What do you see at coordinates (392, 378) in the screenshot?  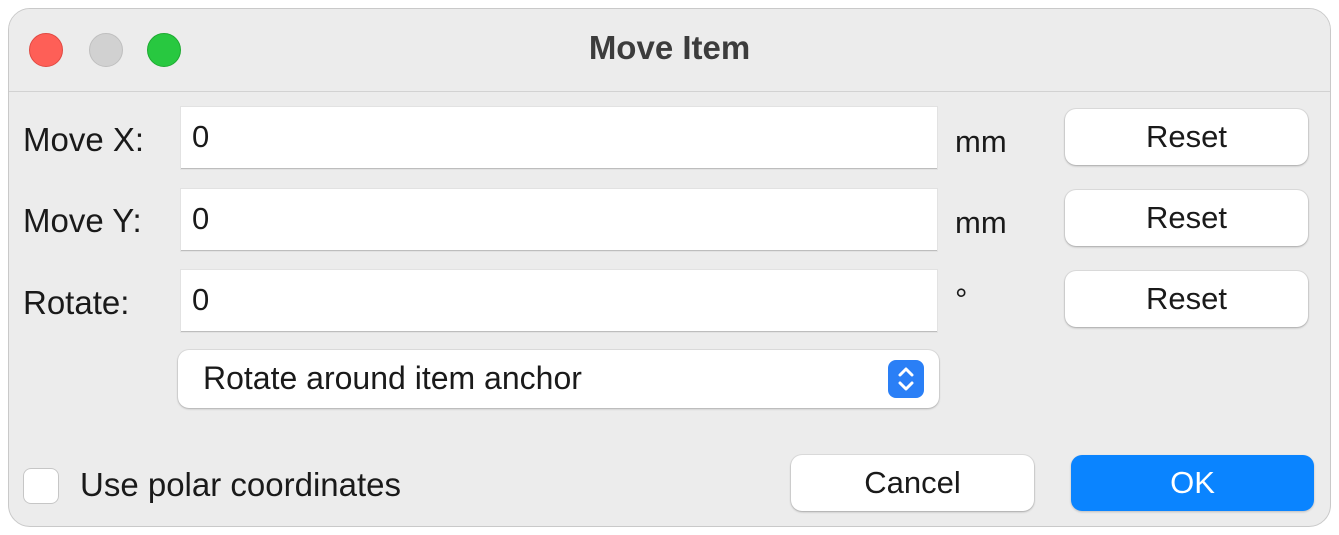 I see `rotation-anchor-value: Rotate around item anchor` at bounding box center [392, 378].